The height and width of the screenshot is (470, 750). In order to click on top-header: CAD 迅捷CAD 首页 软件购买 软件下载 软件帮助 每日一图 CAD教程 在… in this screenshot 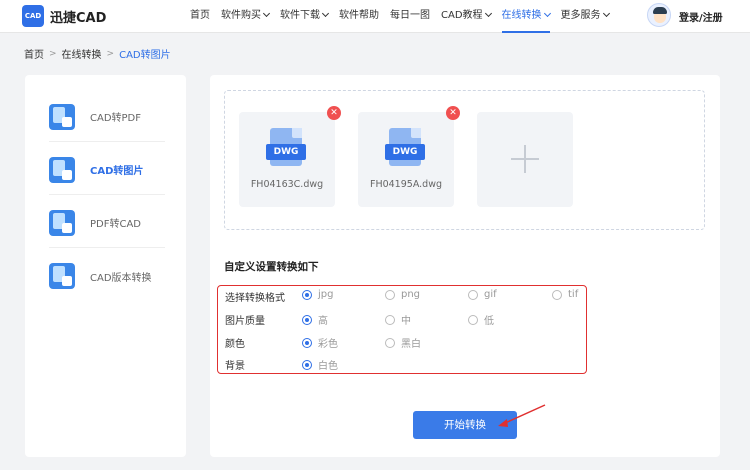, I will do `click(375, 16)`.